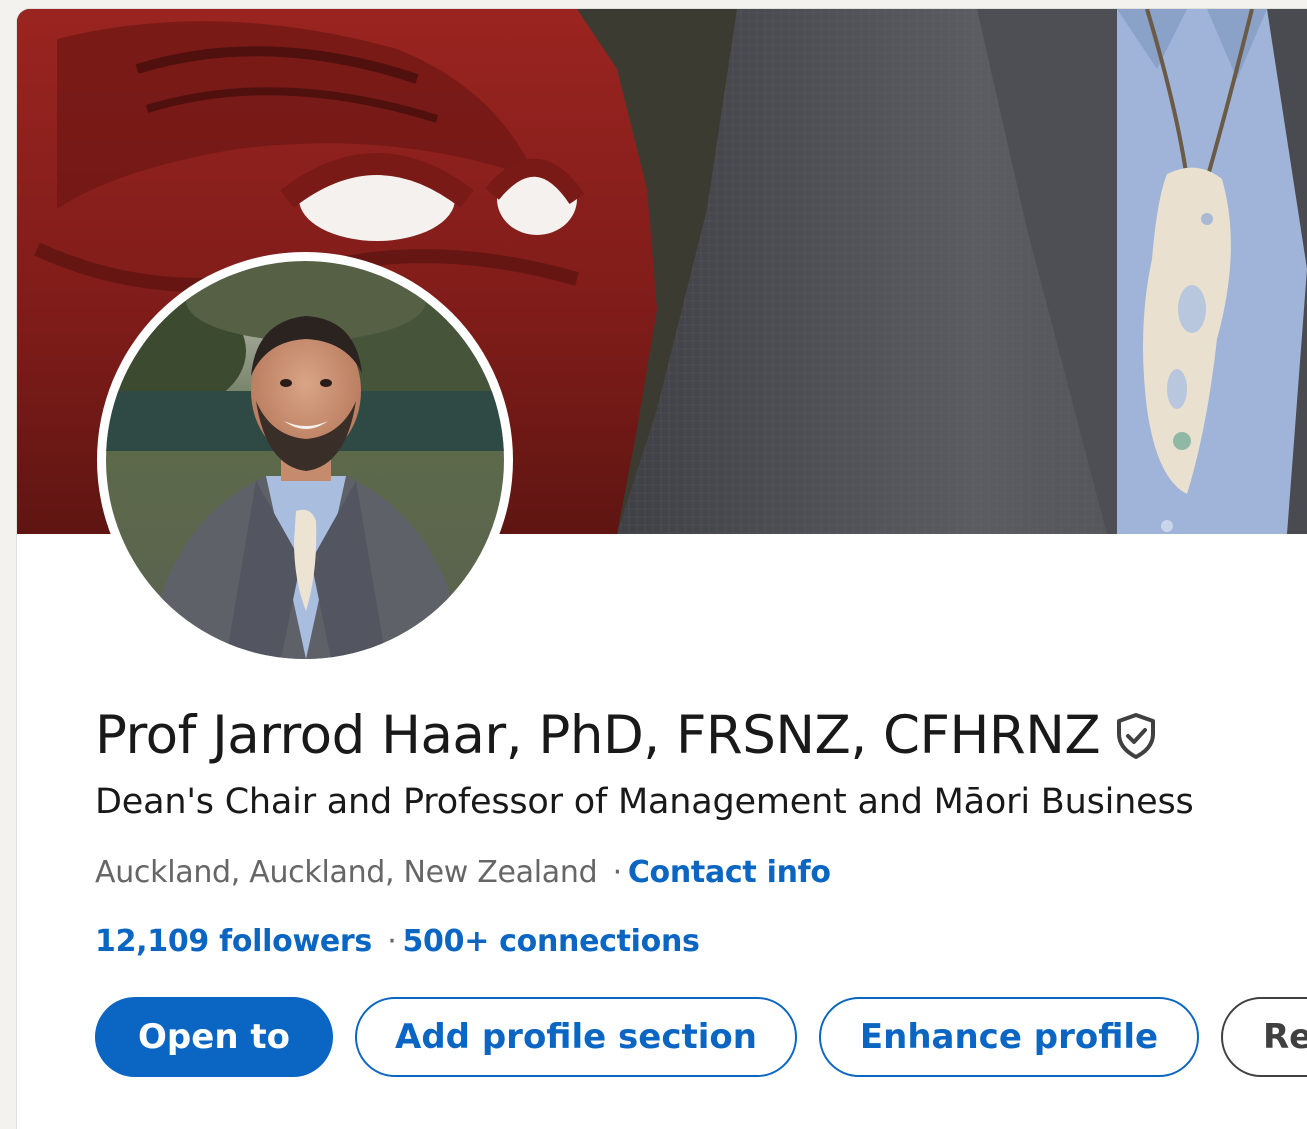 The width and height of the screenshot is (1307, 1129). I want to click on profile-location: Auckland, Auckland, New Zealand, so click(346, 872).